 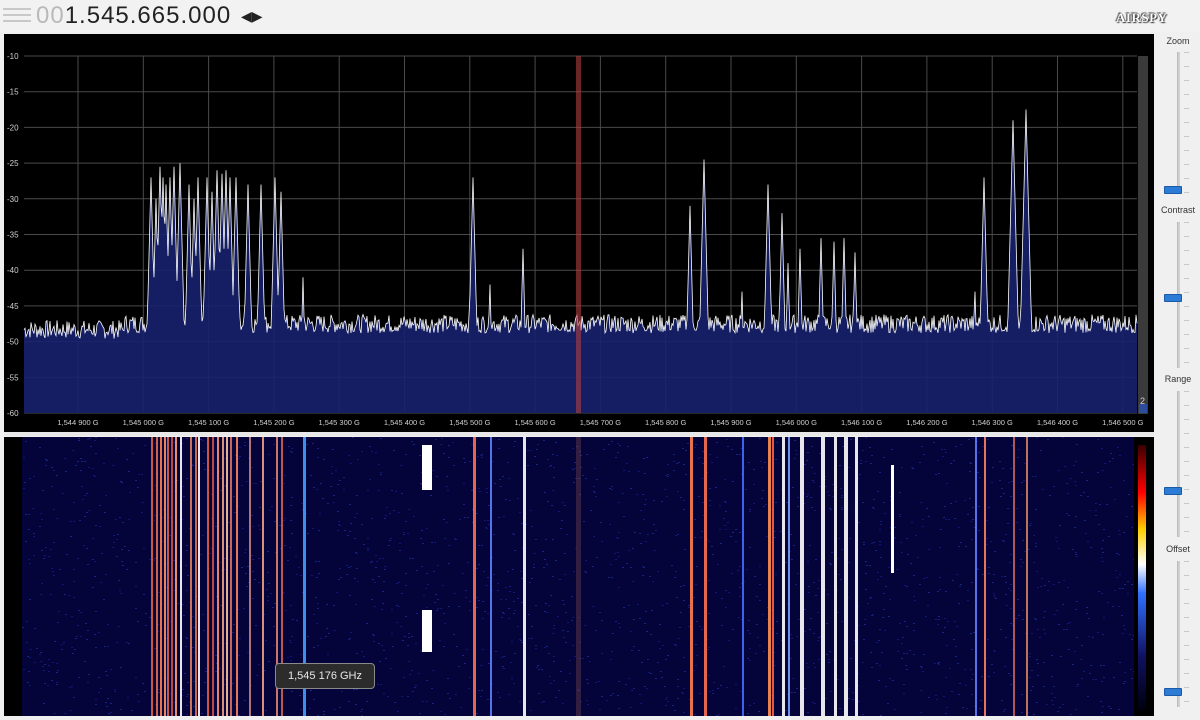 I want to click on spectrum-scrollbar, so click(x=1143, y=235).